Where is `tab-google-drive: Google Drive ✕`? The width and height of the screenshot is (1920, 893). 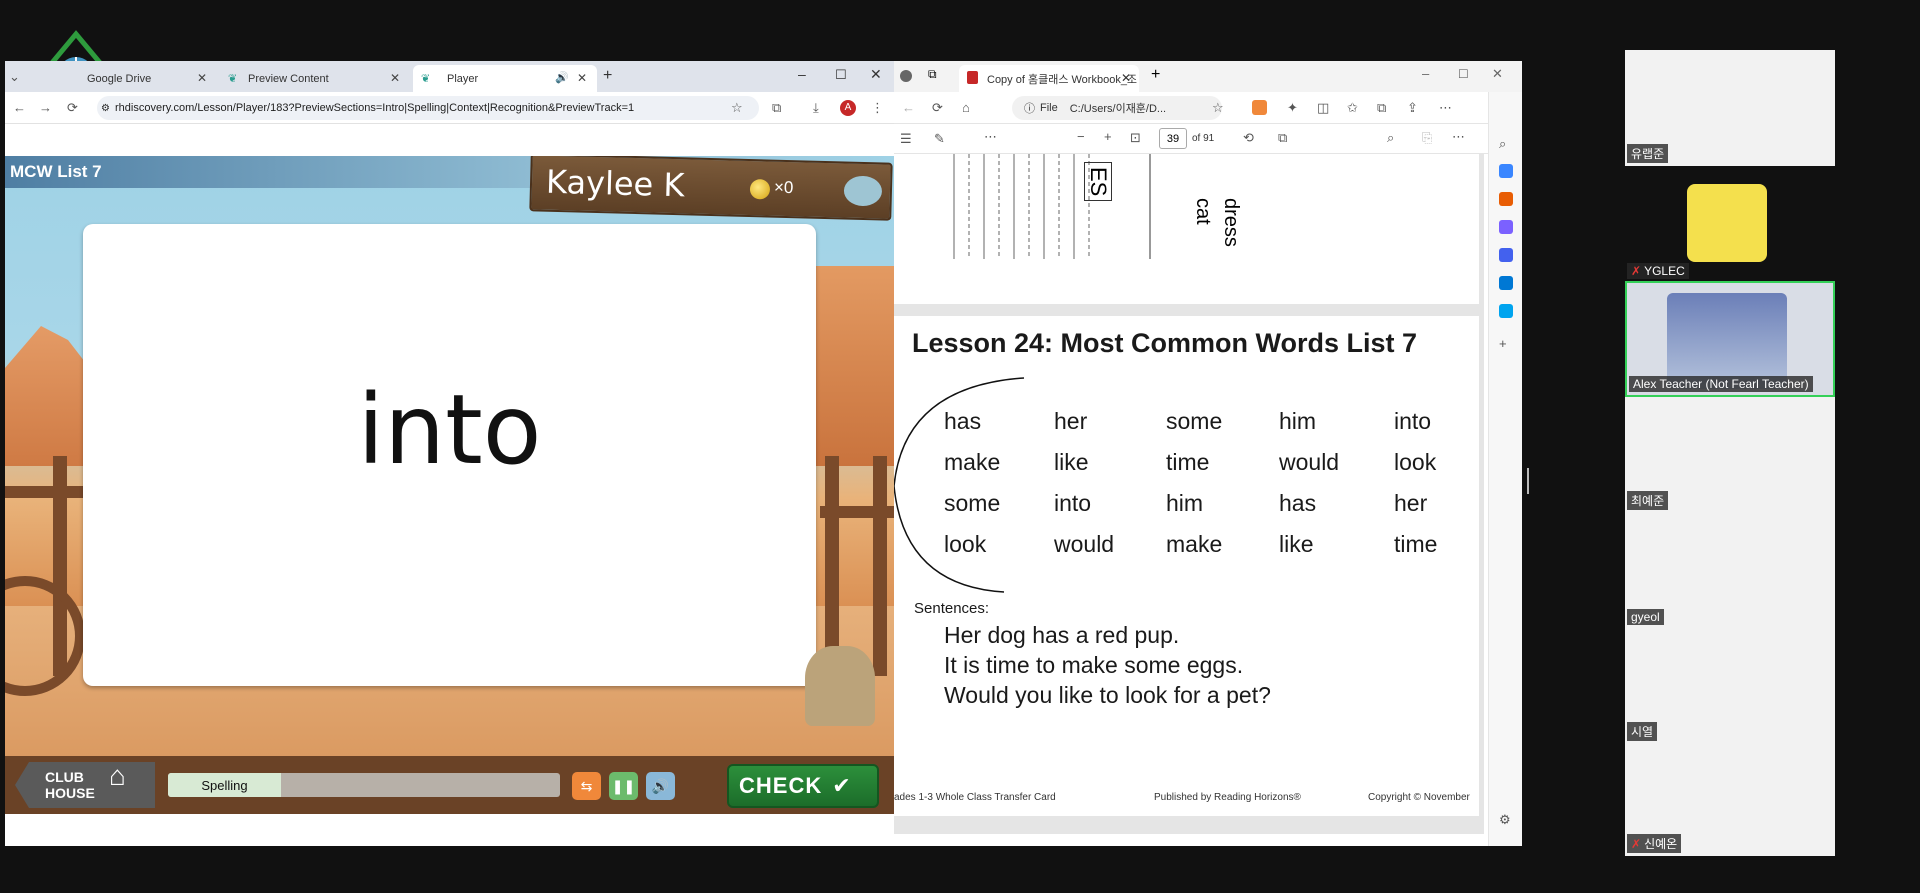 tab-google-drive: Google Drive ✕ is located at coordinates (122, 78).